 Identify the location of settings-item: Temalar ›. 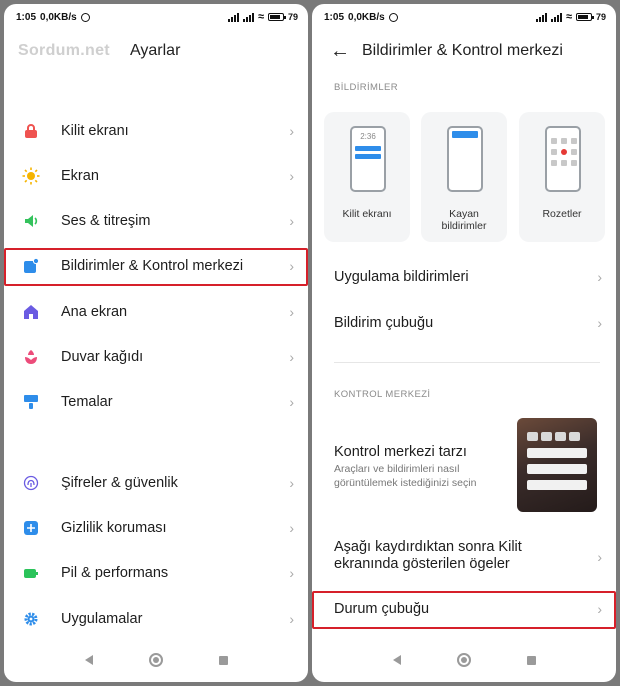
(156, 402).